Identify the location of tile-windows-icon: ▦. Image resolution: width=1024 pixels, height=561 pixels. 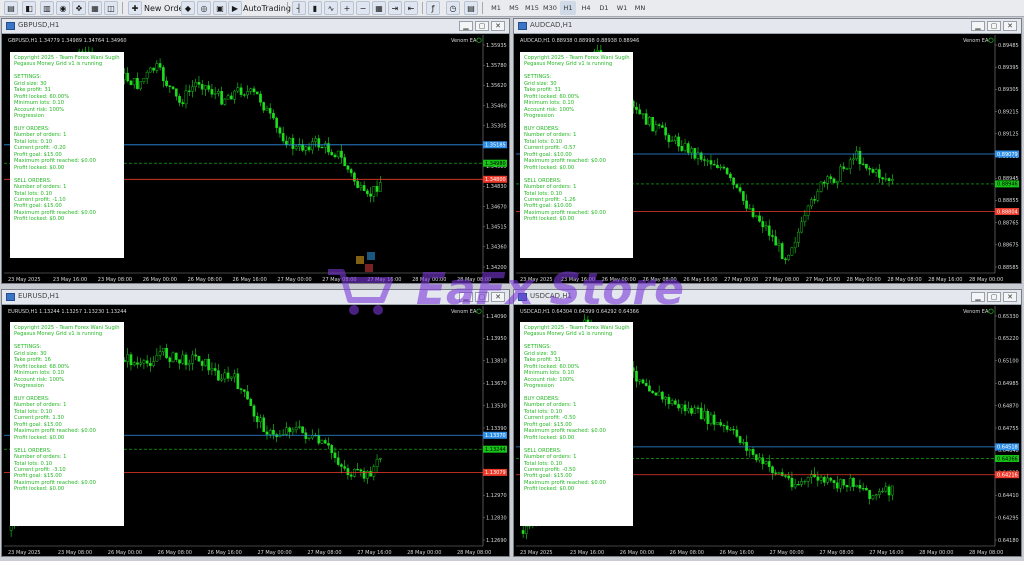
(379, 8).